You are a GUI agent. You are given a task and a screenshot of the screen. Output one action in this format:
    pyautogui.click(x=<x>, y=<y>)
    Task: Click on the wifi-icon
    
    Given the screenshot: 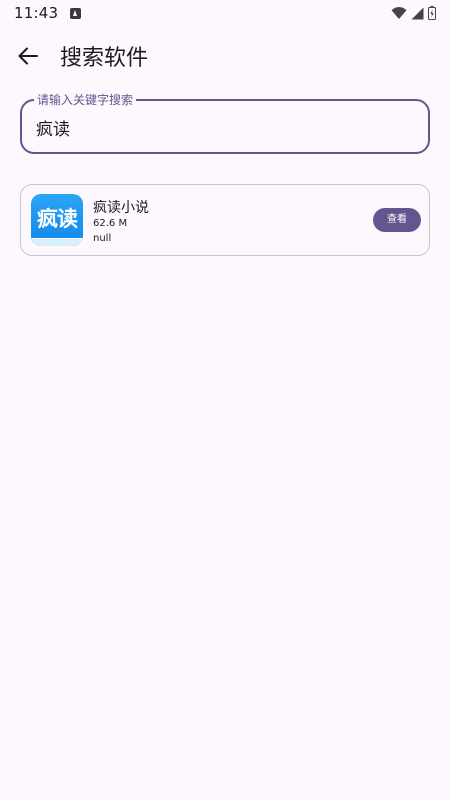 What is the action you would take?
    pyautogui.click(x=399, y=13)
    